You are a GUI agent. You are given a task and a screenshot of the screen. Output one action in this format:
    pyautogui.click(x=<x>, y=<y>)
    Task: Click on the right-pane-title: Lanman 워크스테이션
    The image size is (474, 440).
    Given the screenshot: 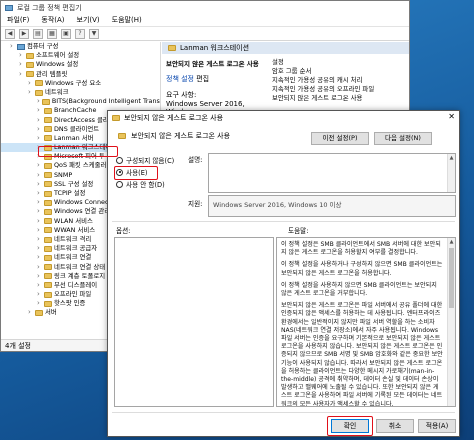 What is the action you would take?
    pyautogui.click(x=215, y=48)
    